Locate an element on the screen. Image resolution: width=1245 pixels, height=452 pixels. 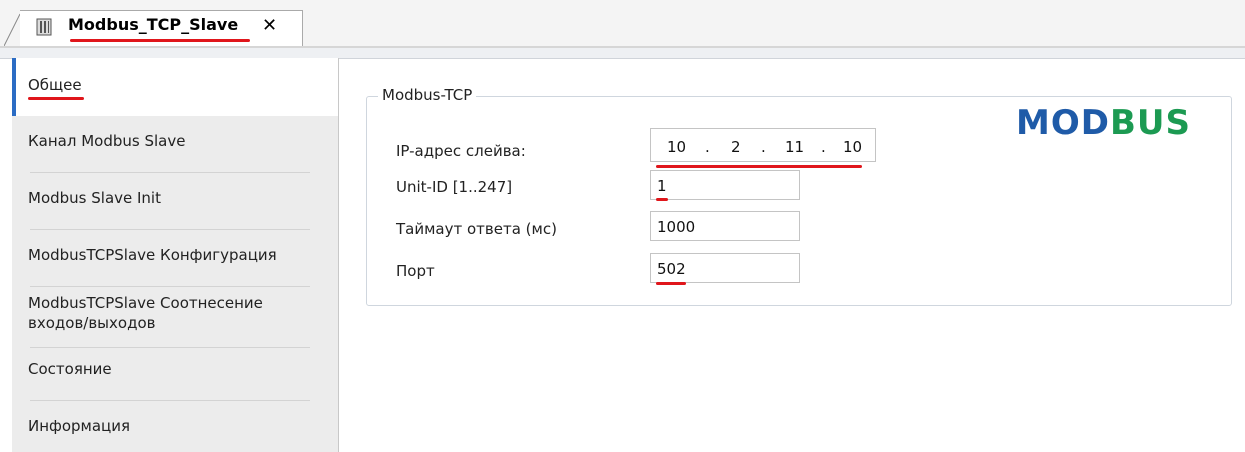
modbus-logo: MODBUS is located at coordinates (1103, 123).